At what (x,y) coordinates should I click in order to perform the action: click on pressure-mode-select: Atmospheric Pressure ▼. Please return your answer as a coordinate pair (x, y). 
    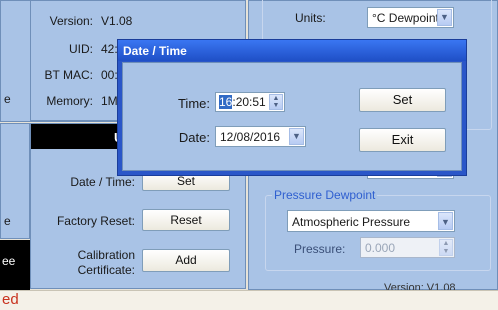
    Looking at the image, I should click on (371, 221).